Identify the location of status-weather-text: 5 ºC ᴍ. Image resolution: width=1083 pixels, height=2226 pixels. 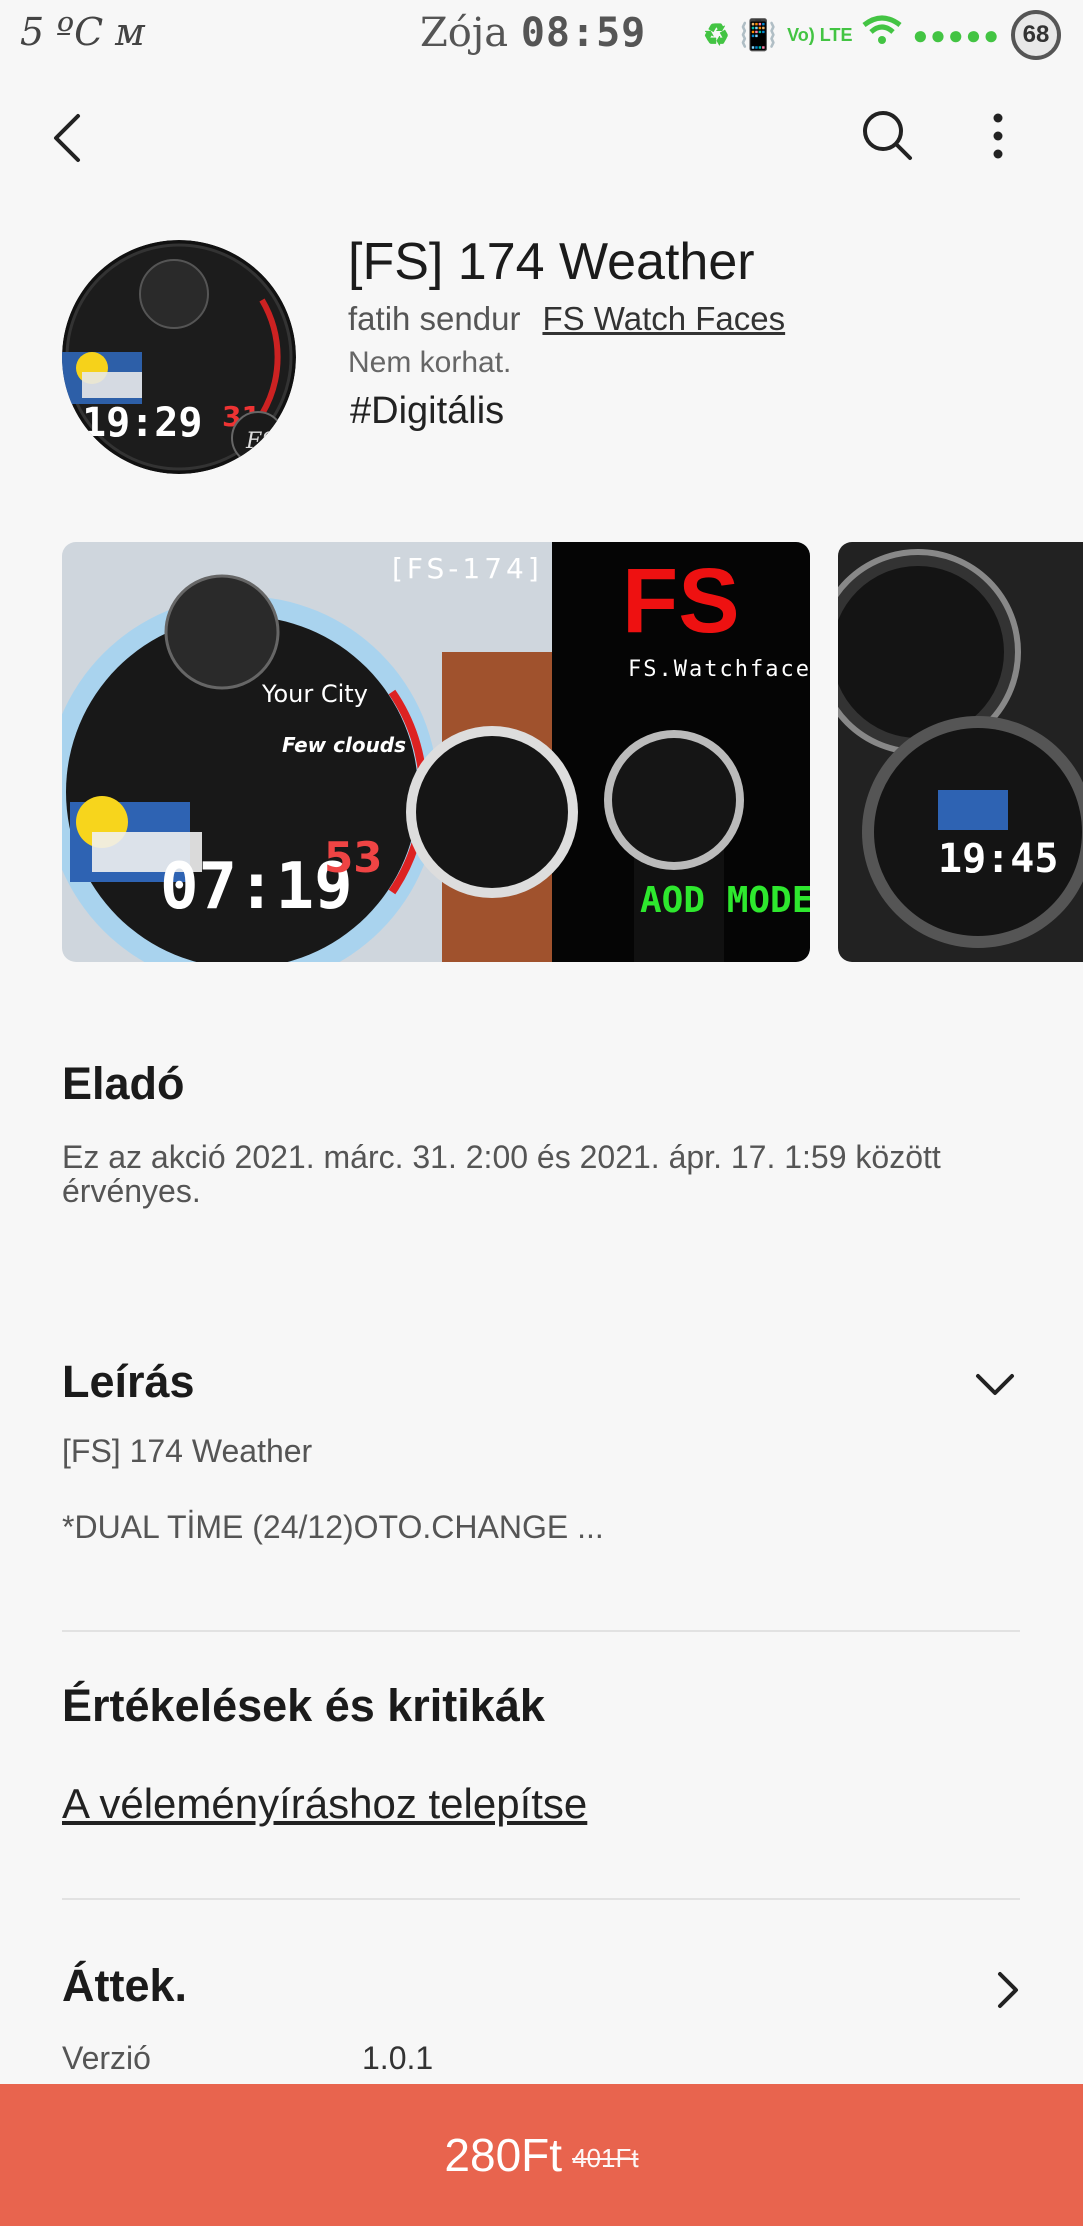
(82, 32).